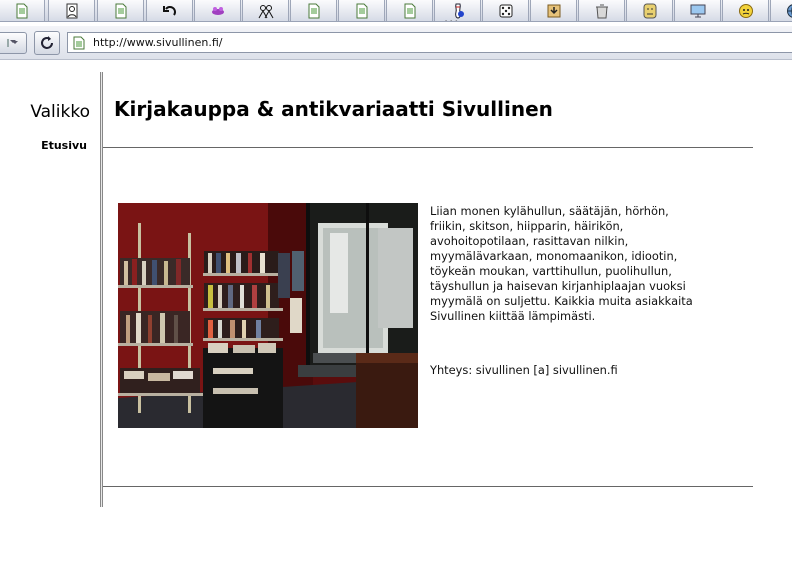  Describe the element at coordinates (513, 316) in the screenshot. I see `intro-line: Sivullinen kiittää lämpimästi.` at that location.